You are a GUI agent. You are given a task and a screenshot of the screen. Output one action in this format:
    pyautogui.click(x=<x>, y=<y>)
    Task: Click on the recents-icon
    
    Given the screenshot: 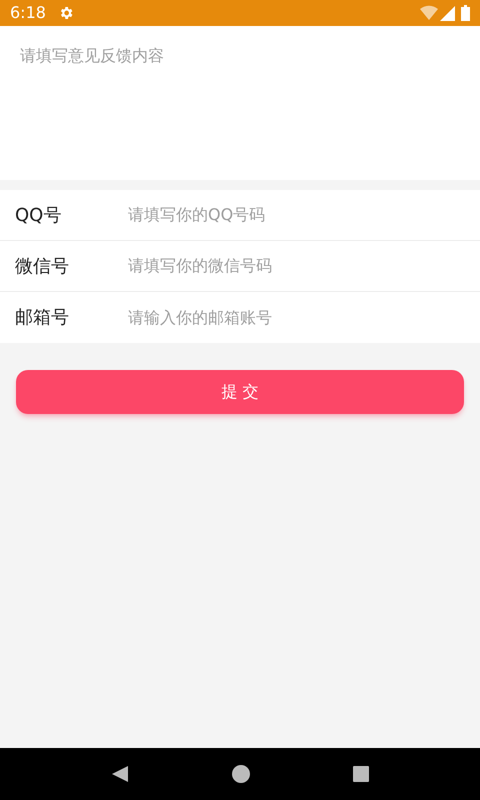 What is the action you would take?
    pyautogui.click(x=360, y=774)
    